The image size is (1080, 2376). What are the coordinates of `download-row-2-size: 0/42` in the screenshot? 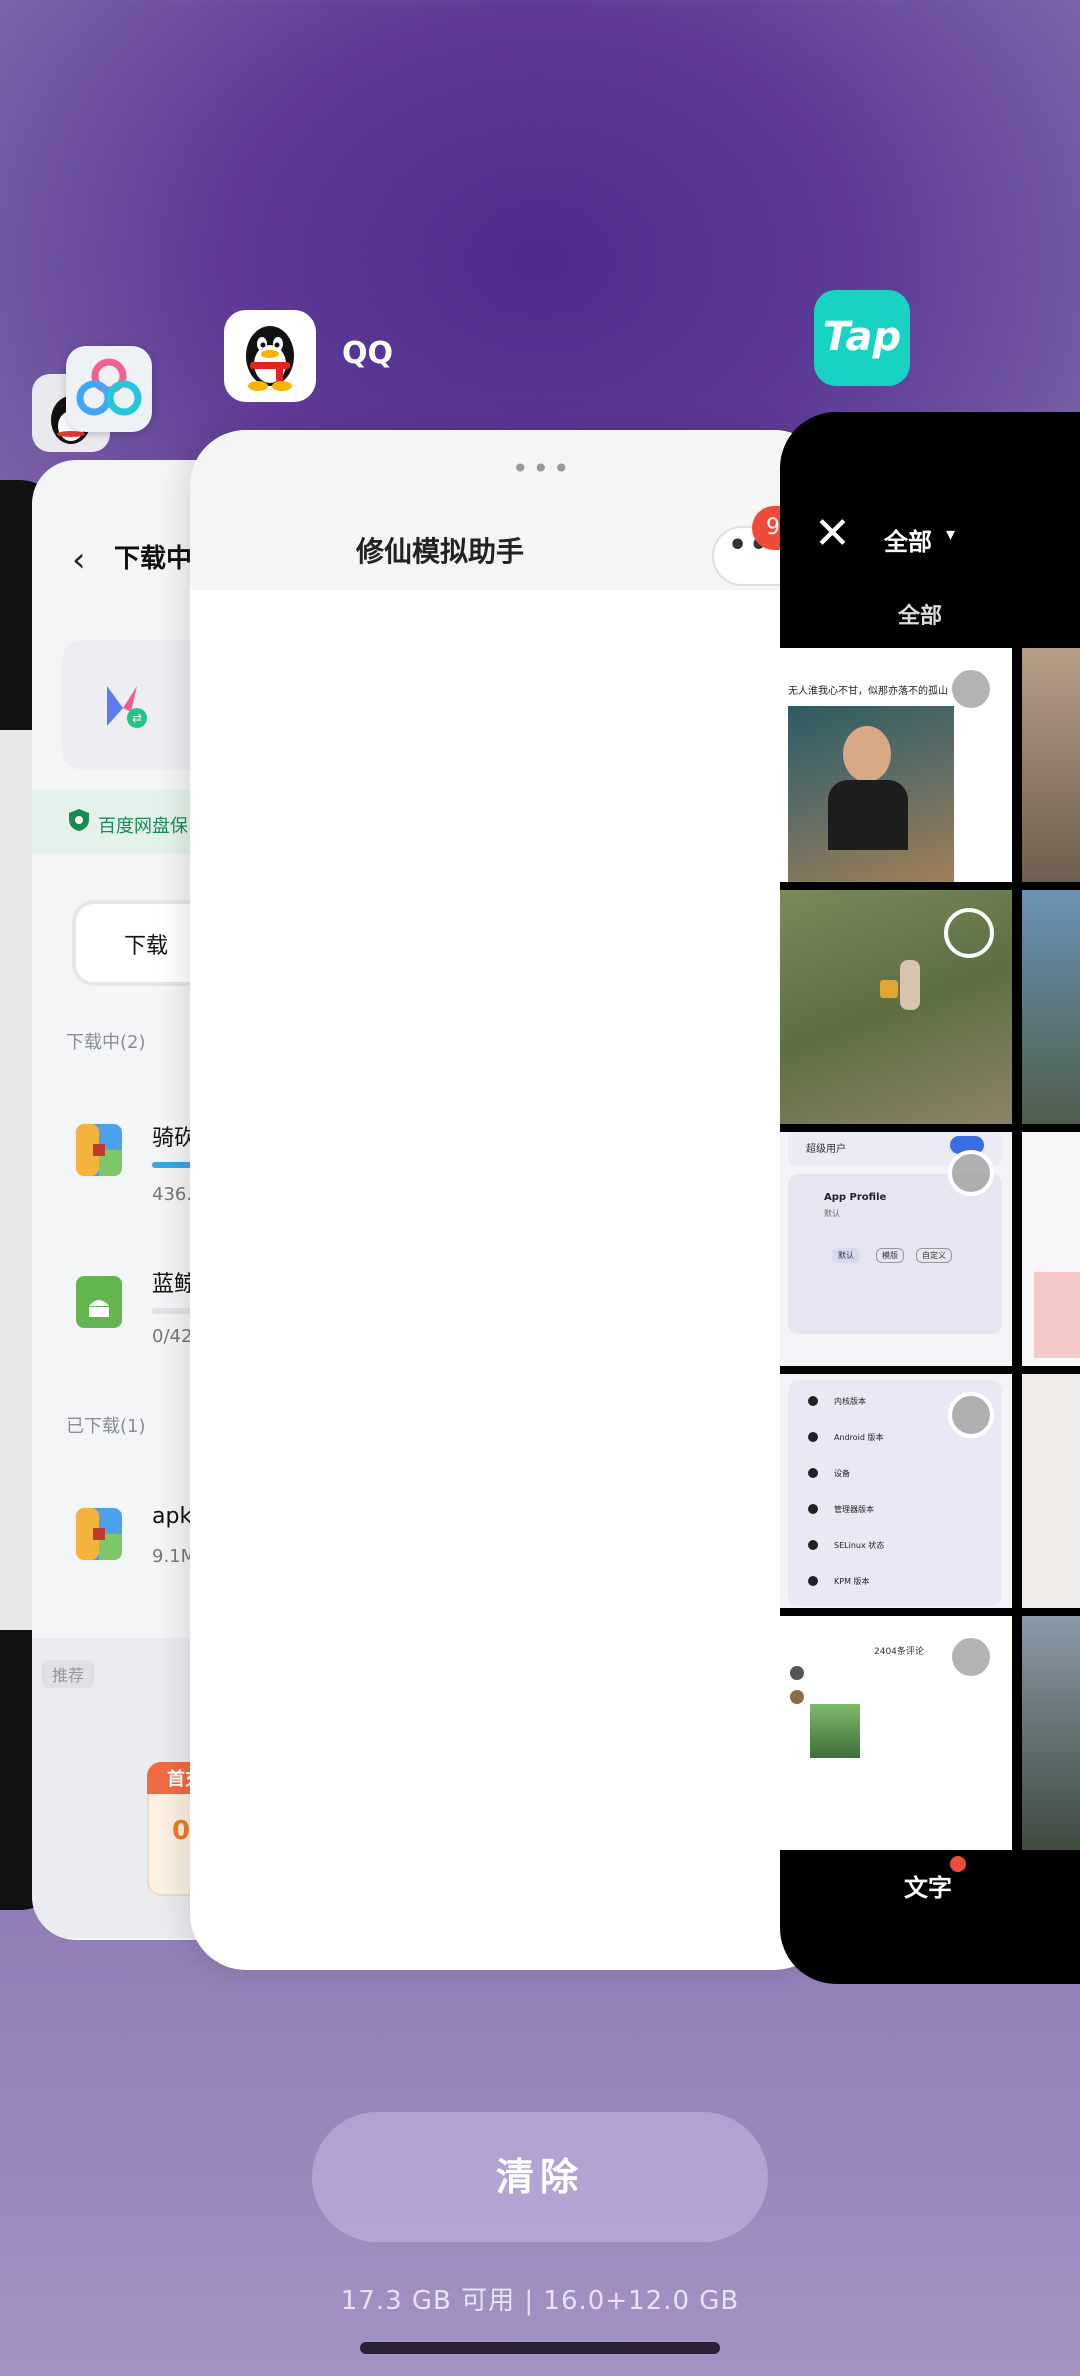 It's located at (172, 1336).